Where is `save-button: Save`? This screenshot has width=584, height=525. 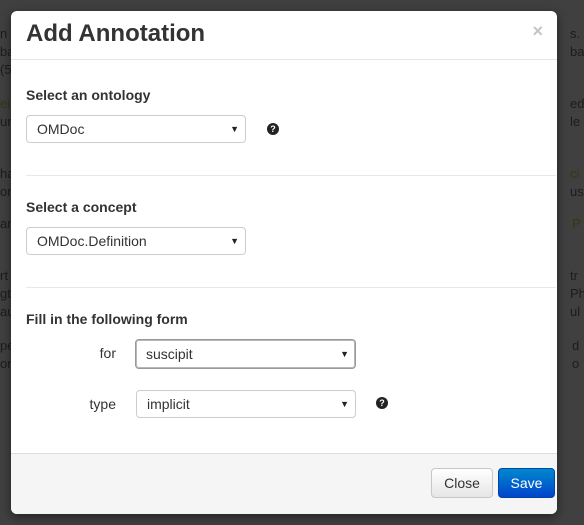 save-button: Save is located at coordinates (526, 483).